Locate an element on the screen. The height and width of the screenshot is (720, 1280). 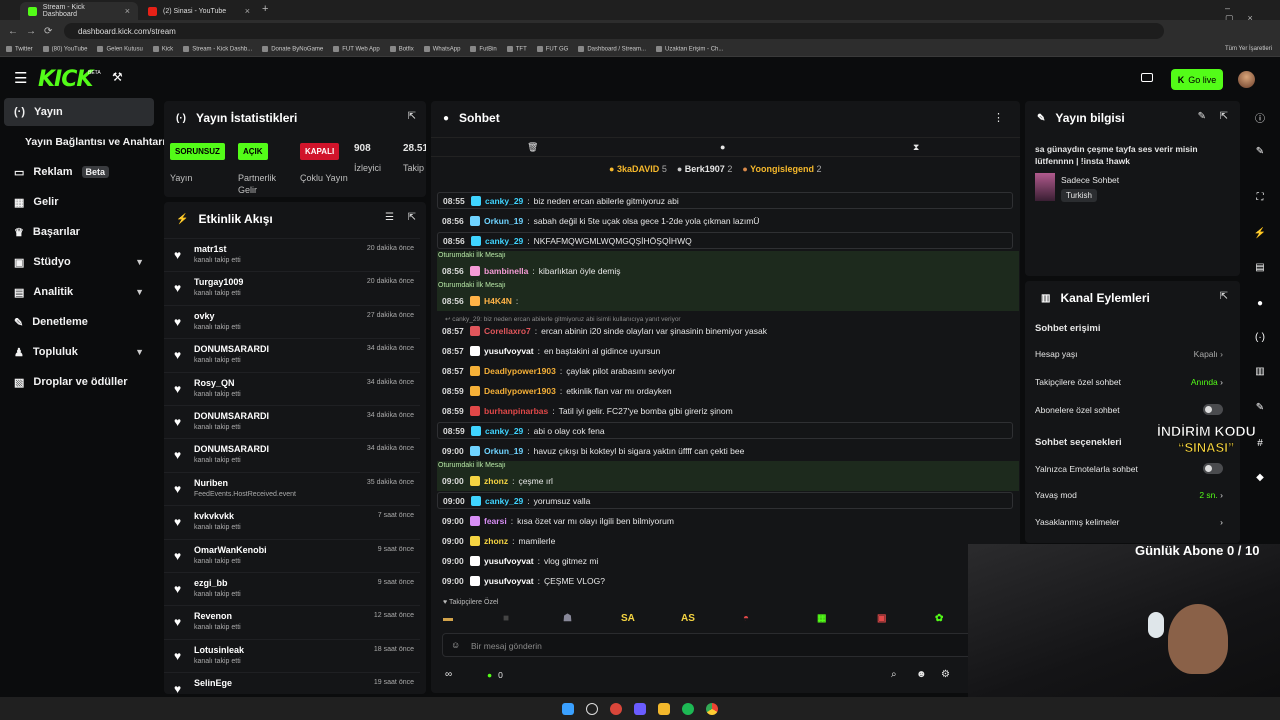
wrench-icon: ✎ is located at coordinates (1260, 407).